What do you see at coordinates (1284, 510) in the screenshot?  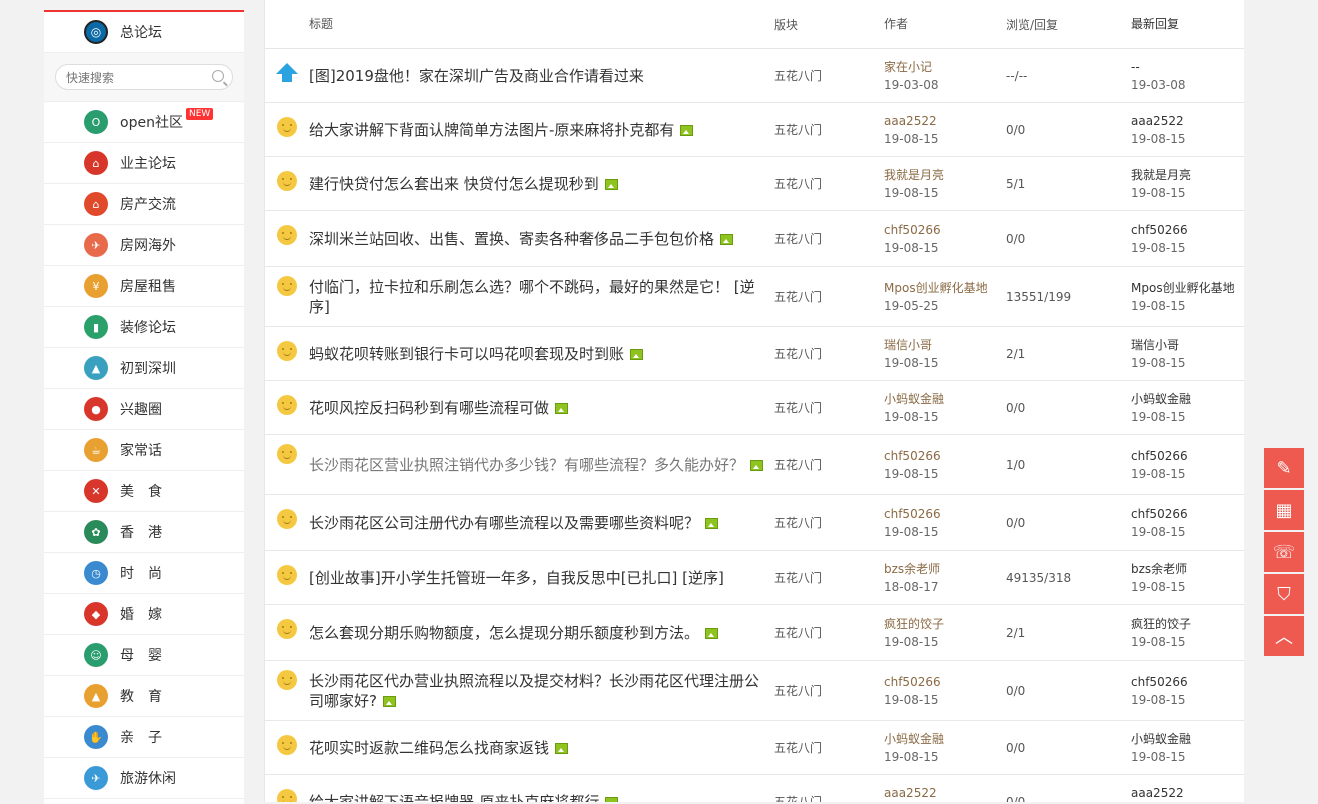 I see `qrcode-button: ▦` at bounding box center [1284, 510].